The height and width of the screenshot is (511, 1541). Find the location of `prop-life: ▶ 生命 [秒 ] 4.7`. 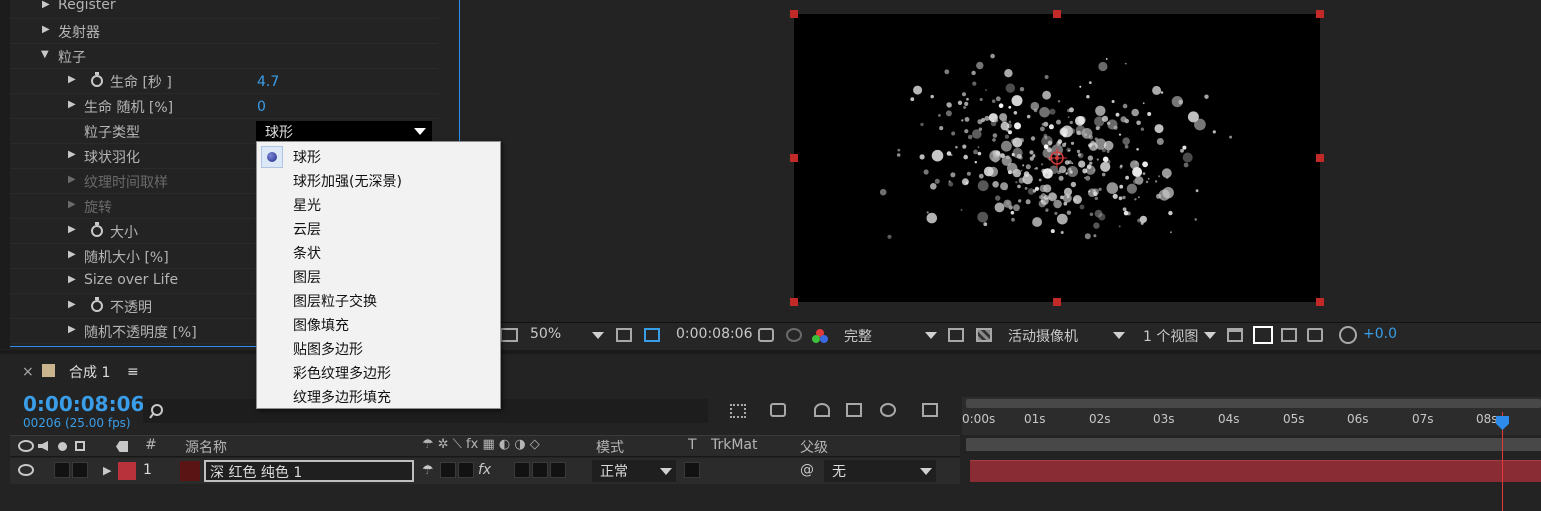

prop-life: ▶ 生命 [秒 ] 4.7 is located at coordinates (224, 81).